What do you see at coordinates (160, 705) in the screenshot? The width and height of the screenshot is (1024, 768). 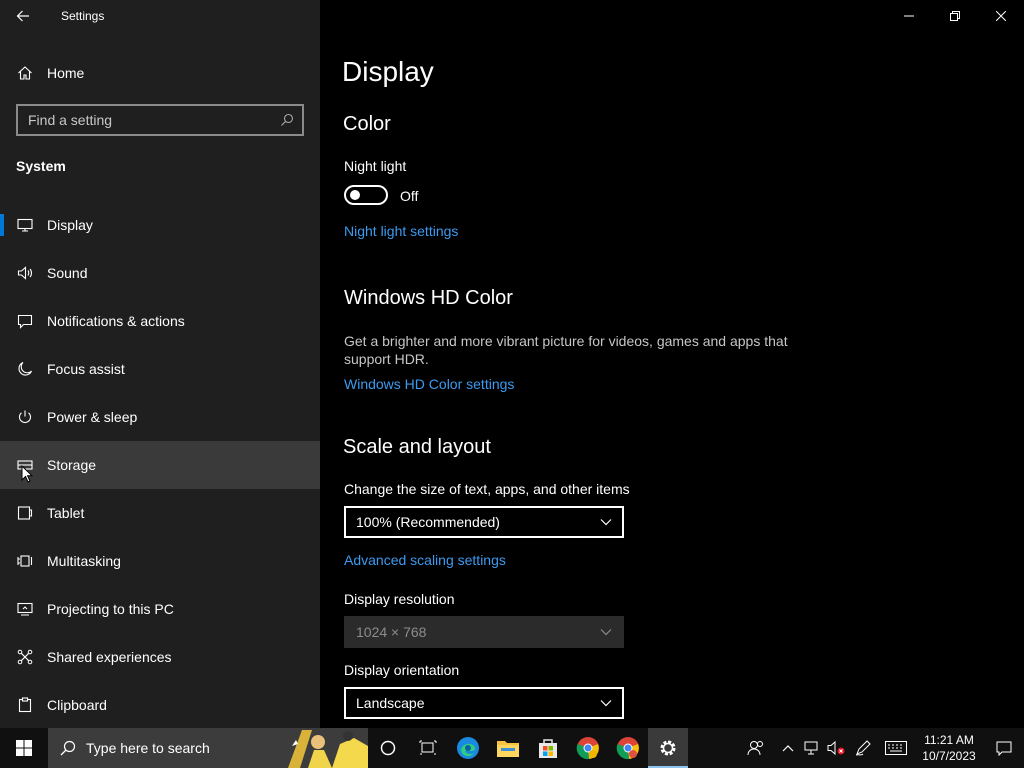 I see `sidebar-item-clipboard: Clipboard` at bounding box center [160, 705].